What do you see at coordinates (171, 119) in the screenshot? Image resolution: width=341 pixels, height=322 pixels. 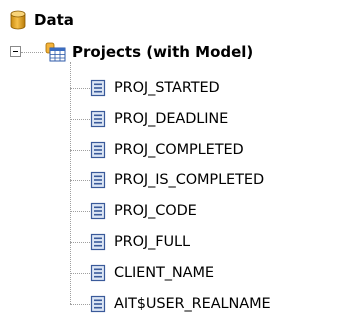 I see `field-label: PROJ_DEADLINE` at bounding box center [171, 119].